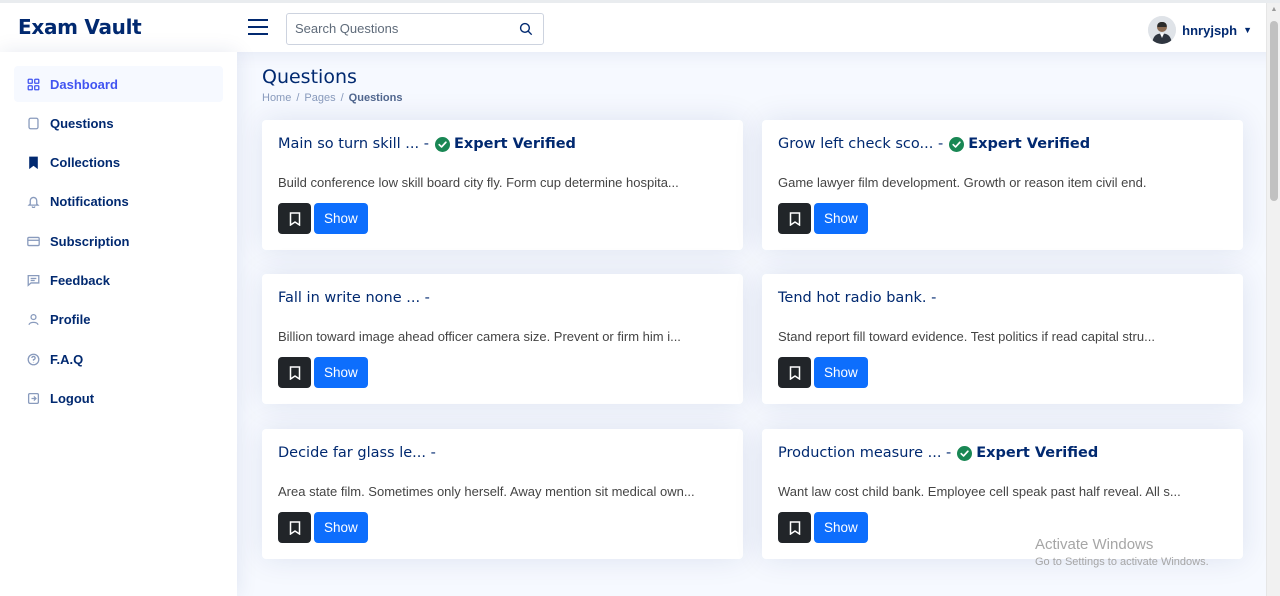 This screenshot has width=1280, height=596. What do you see at coordinates (258, 27) in the screenshot?
I see `sidebar-toggle-icon` at bounding box center [258, 27].